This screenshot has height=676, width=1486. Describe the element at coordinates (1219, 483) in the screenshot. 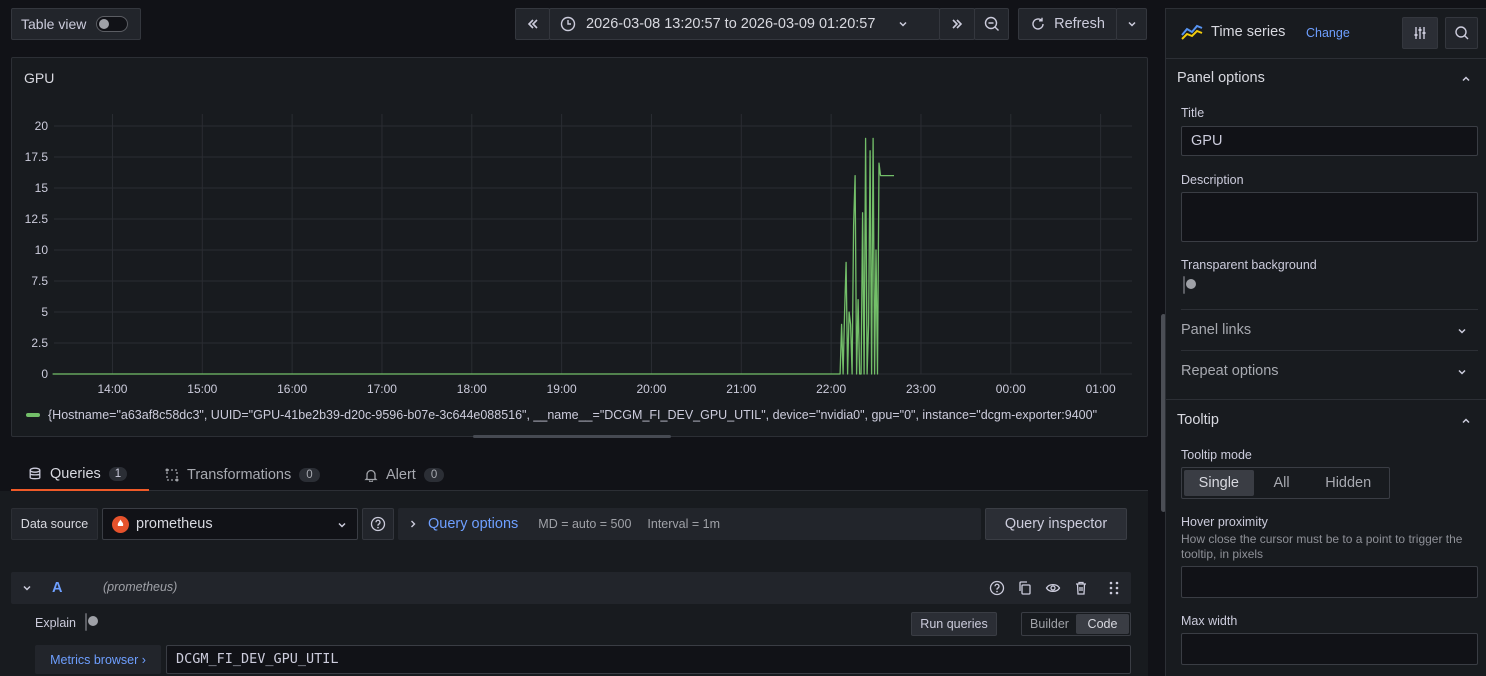

I see `tooltip-mode-single: Single` at that location.